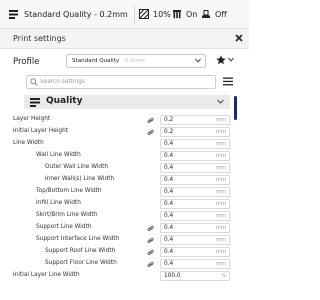  I want to click on category-label: Quality, so click(64, 101).